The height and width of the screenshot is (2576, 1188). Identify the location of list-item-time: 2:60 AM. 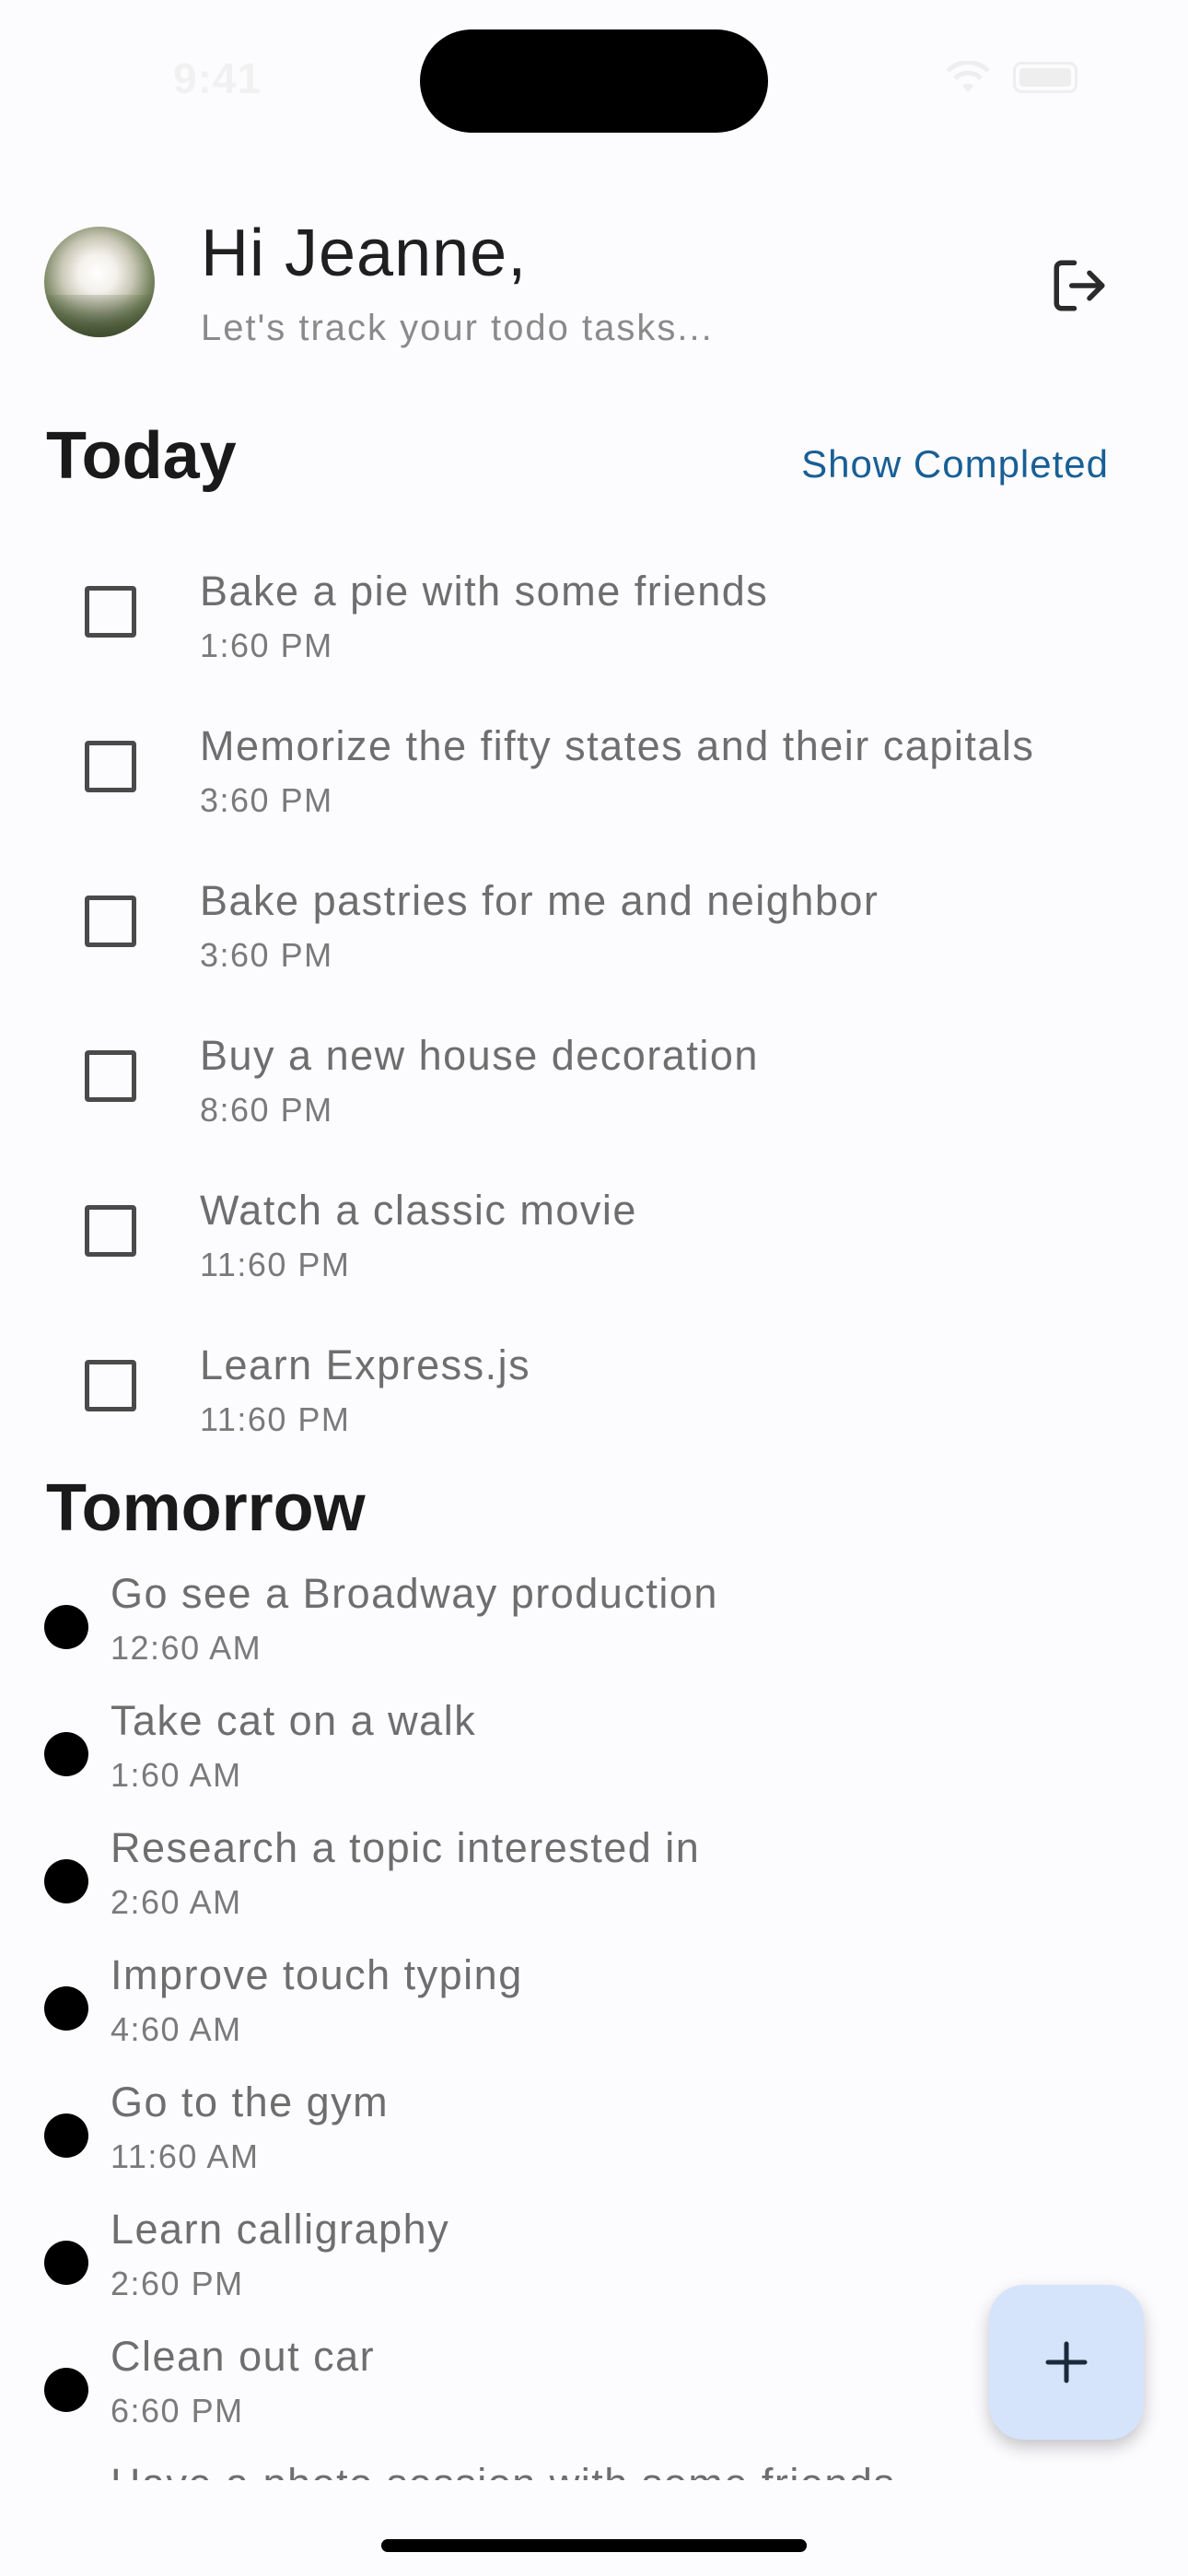
(176, 1902).